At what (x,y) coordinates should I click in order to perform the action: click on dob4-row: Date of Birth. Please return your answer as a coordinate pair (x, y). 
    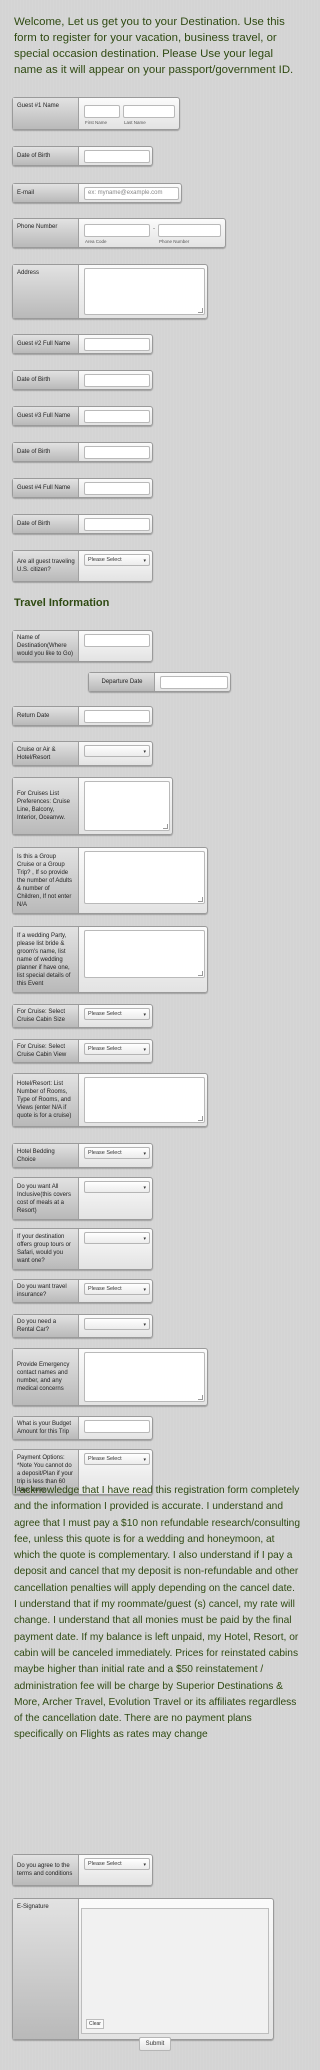
    Looking at the image, I should click on (82, 524).